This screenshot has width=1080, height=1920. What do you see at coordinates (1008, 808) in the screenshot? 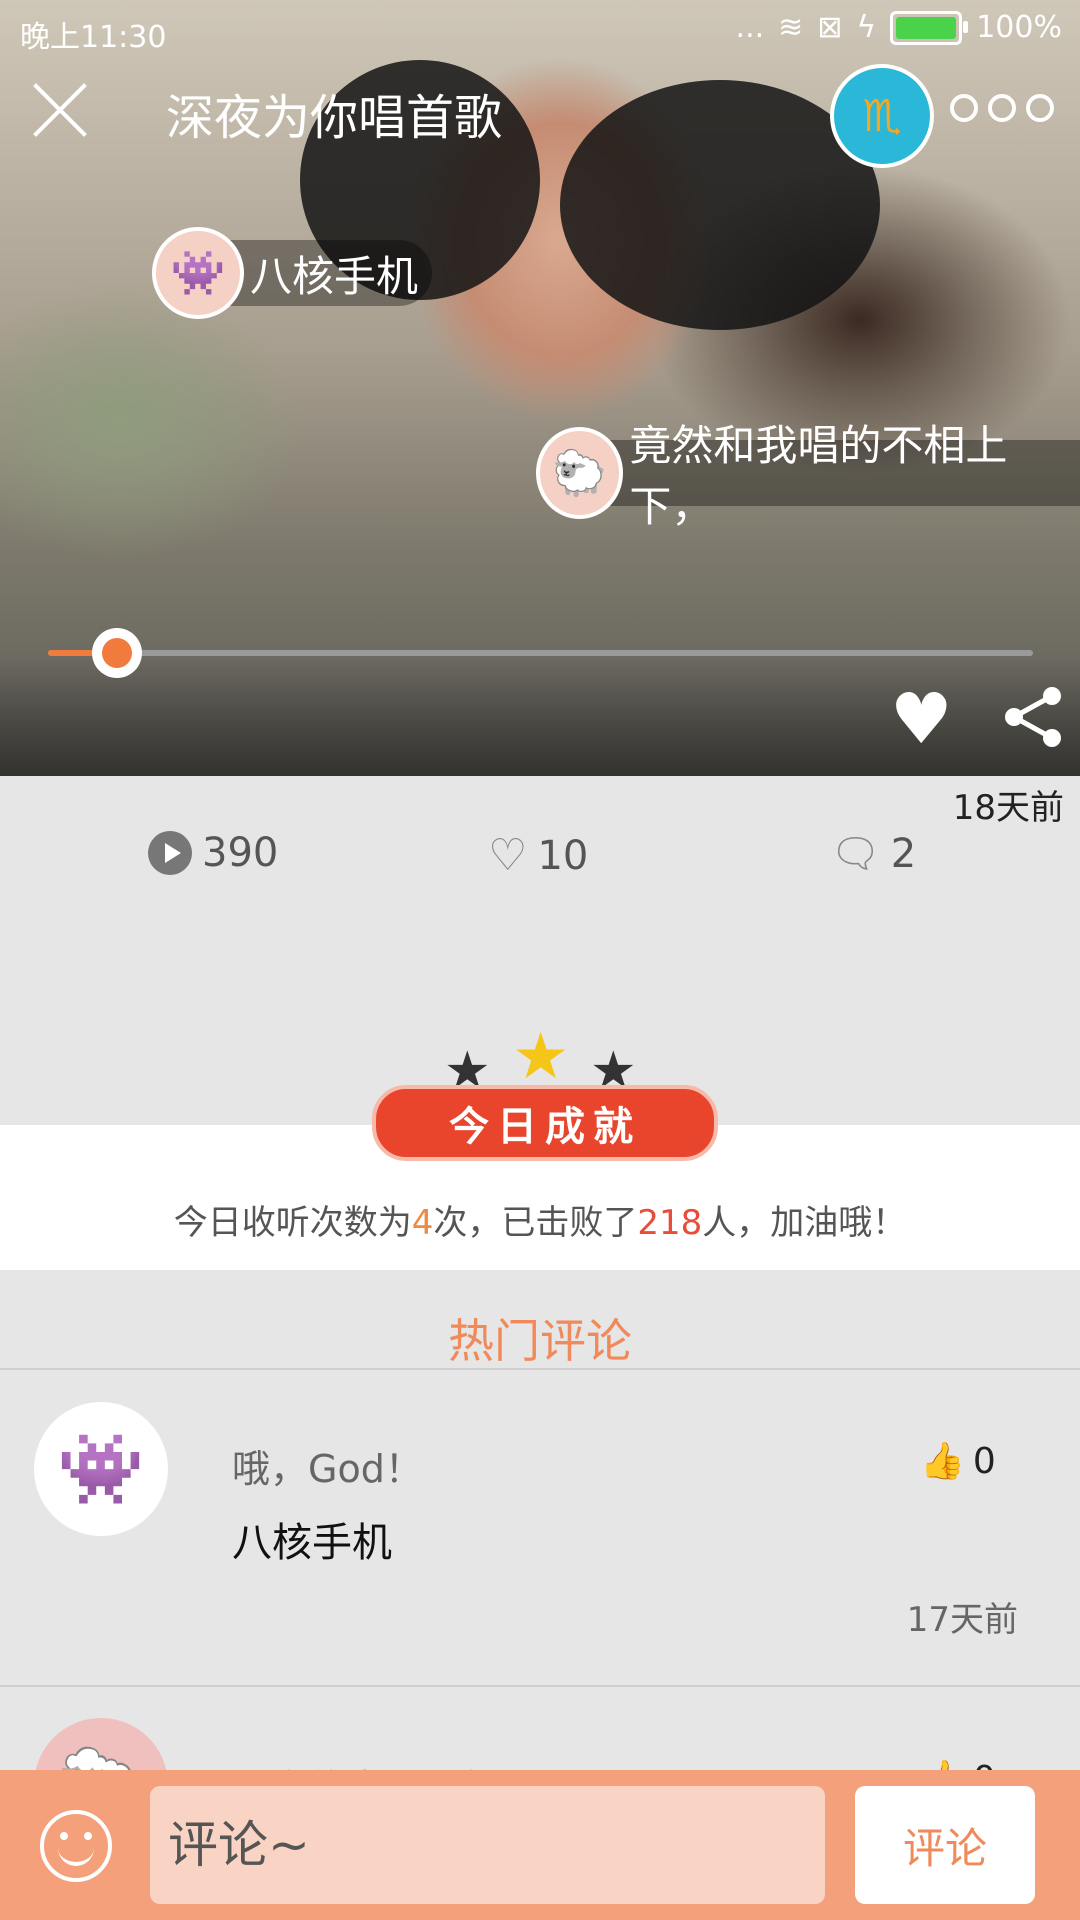
I see `post-time: 18天前` at bounding box center [1008, 808].